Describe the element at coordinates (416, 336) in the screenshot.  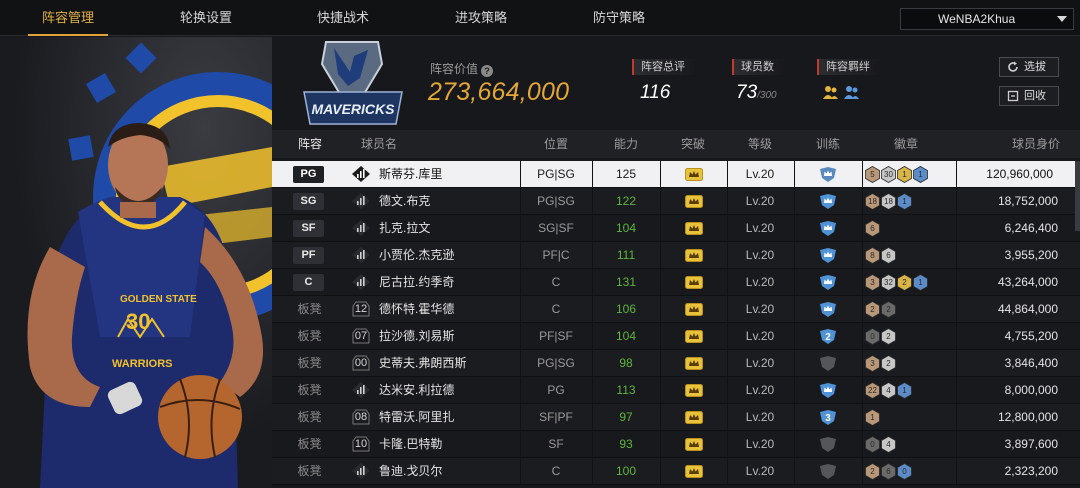
I see `player-name: 拉沙德.刘易斯` at that location.